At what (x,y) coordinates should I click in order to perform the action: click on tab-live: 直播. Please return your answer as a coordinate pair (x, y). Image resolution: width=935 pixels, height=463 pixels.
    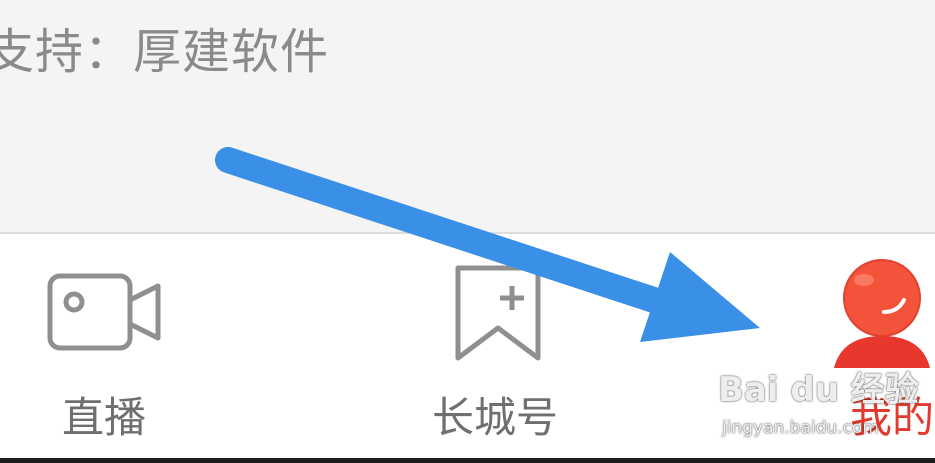
    Looking at the image, I should click on (110, 348).